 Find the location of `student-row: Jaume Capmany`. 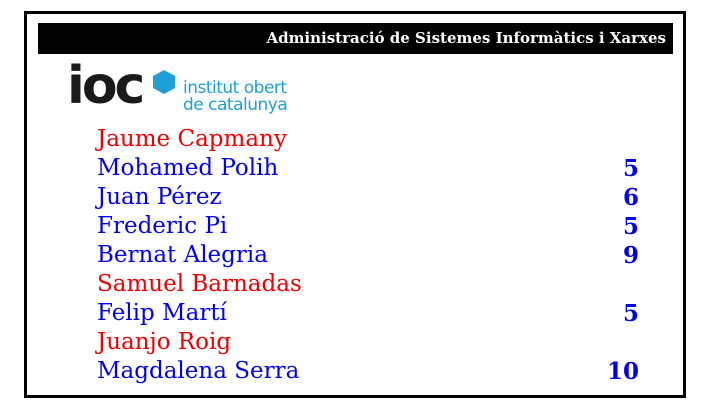

student-row: Jaume Capmany is located at coordinates (355, 139).